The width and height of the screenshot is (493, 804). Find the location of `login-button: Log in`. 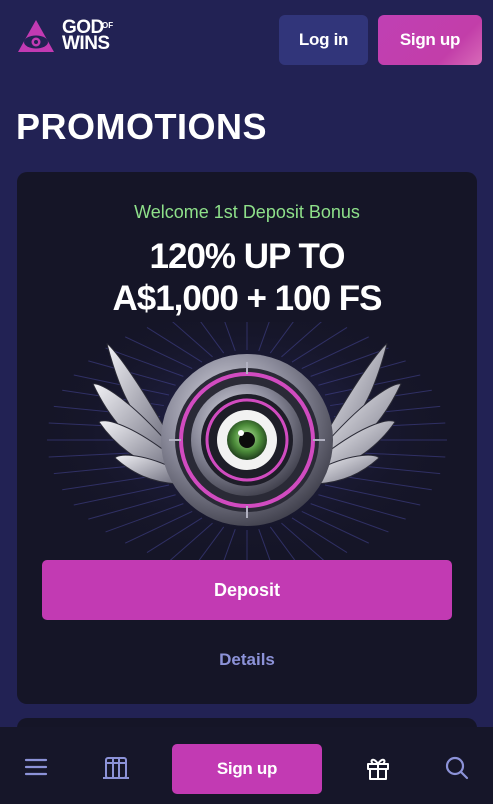

login-button: Log in is located at coordinates (323, 40).